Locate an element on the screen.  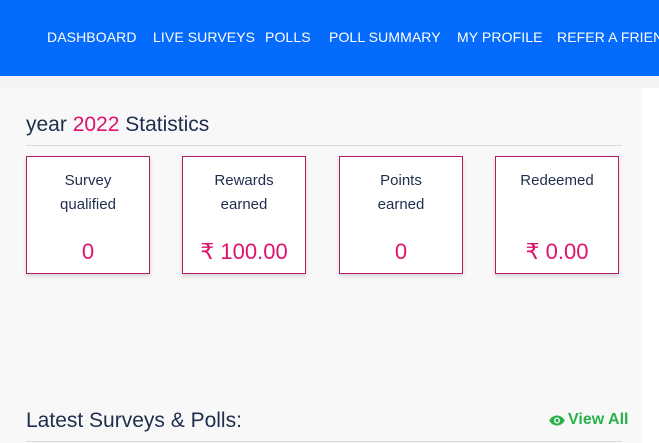
stat-label: Rewards earned is located at coordinates (244, 192).